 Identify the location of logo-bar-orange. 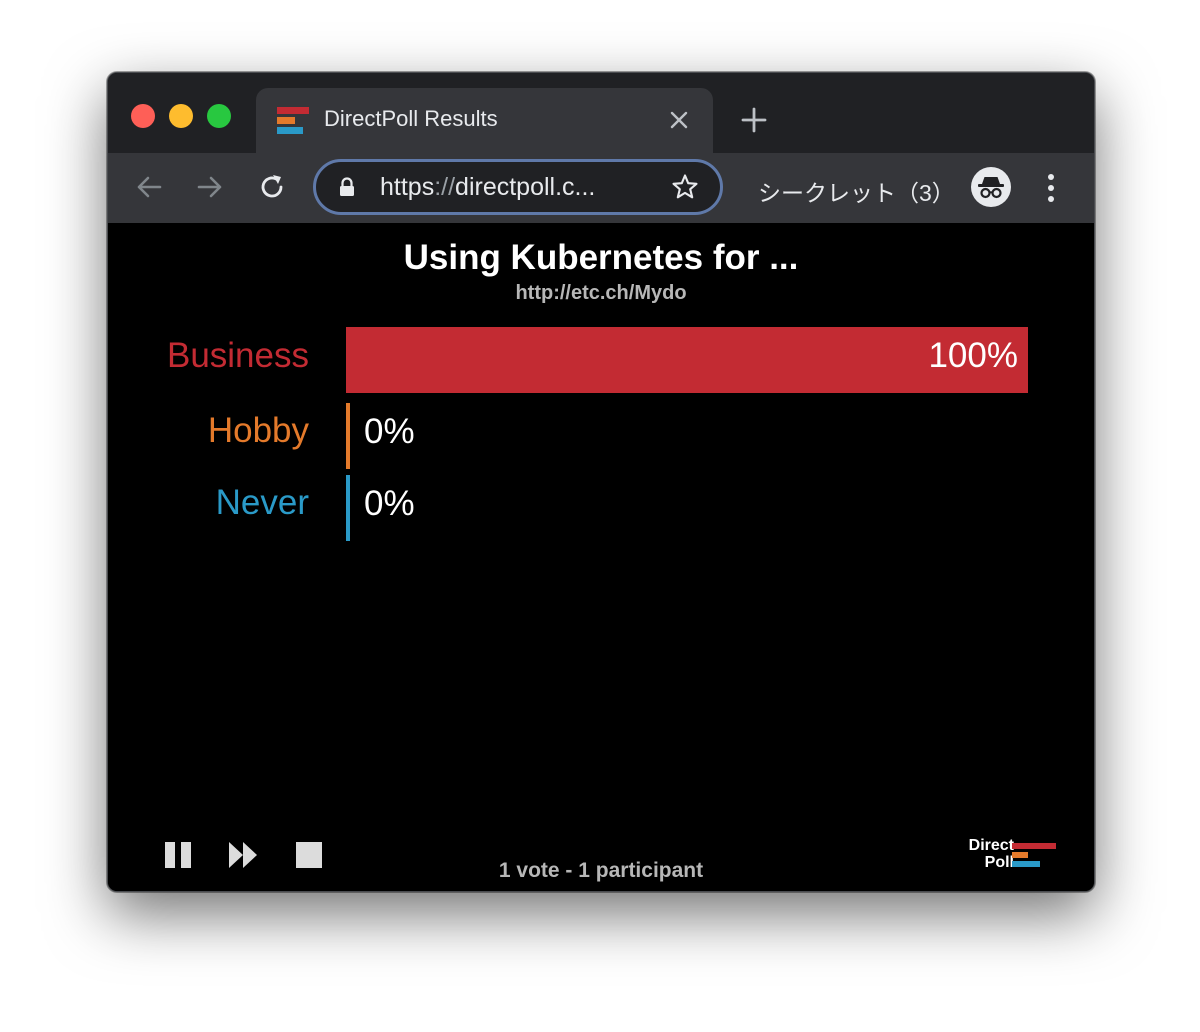
(1020, 855).